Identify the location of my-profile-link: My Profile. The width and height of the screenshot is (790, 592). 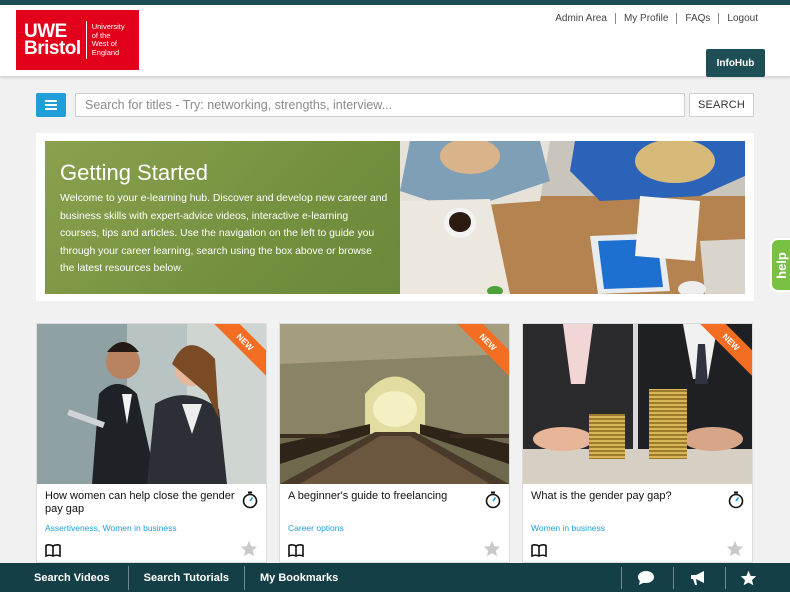
(645, 18).